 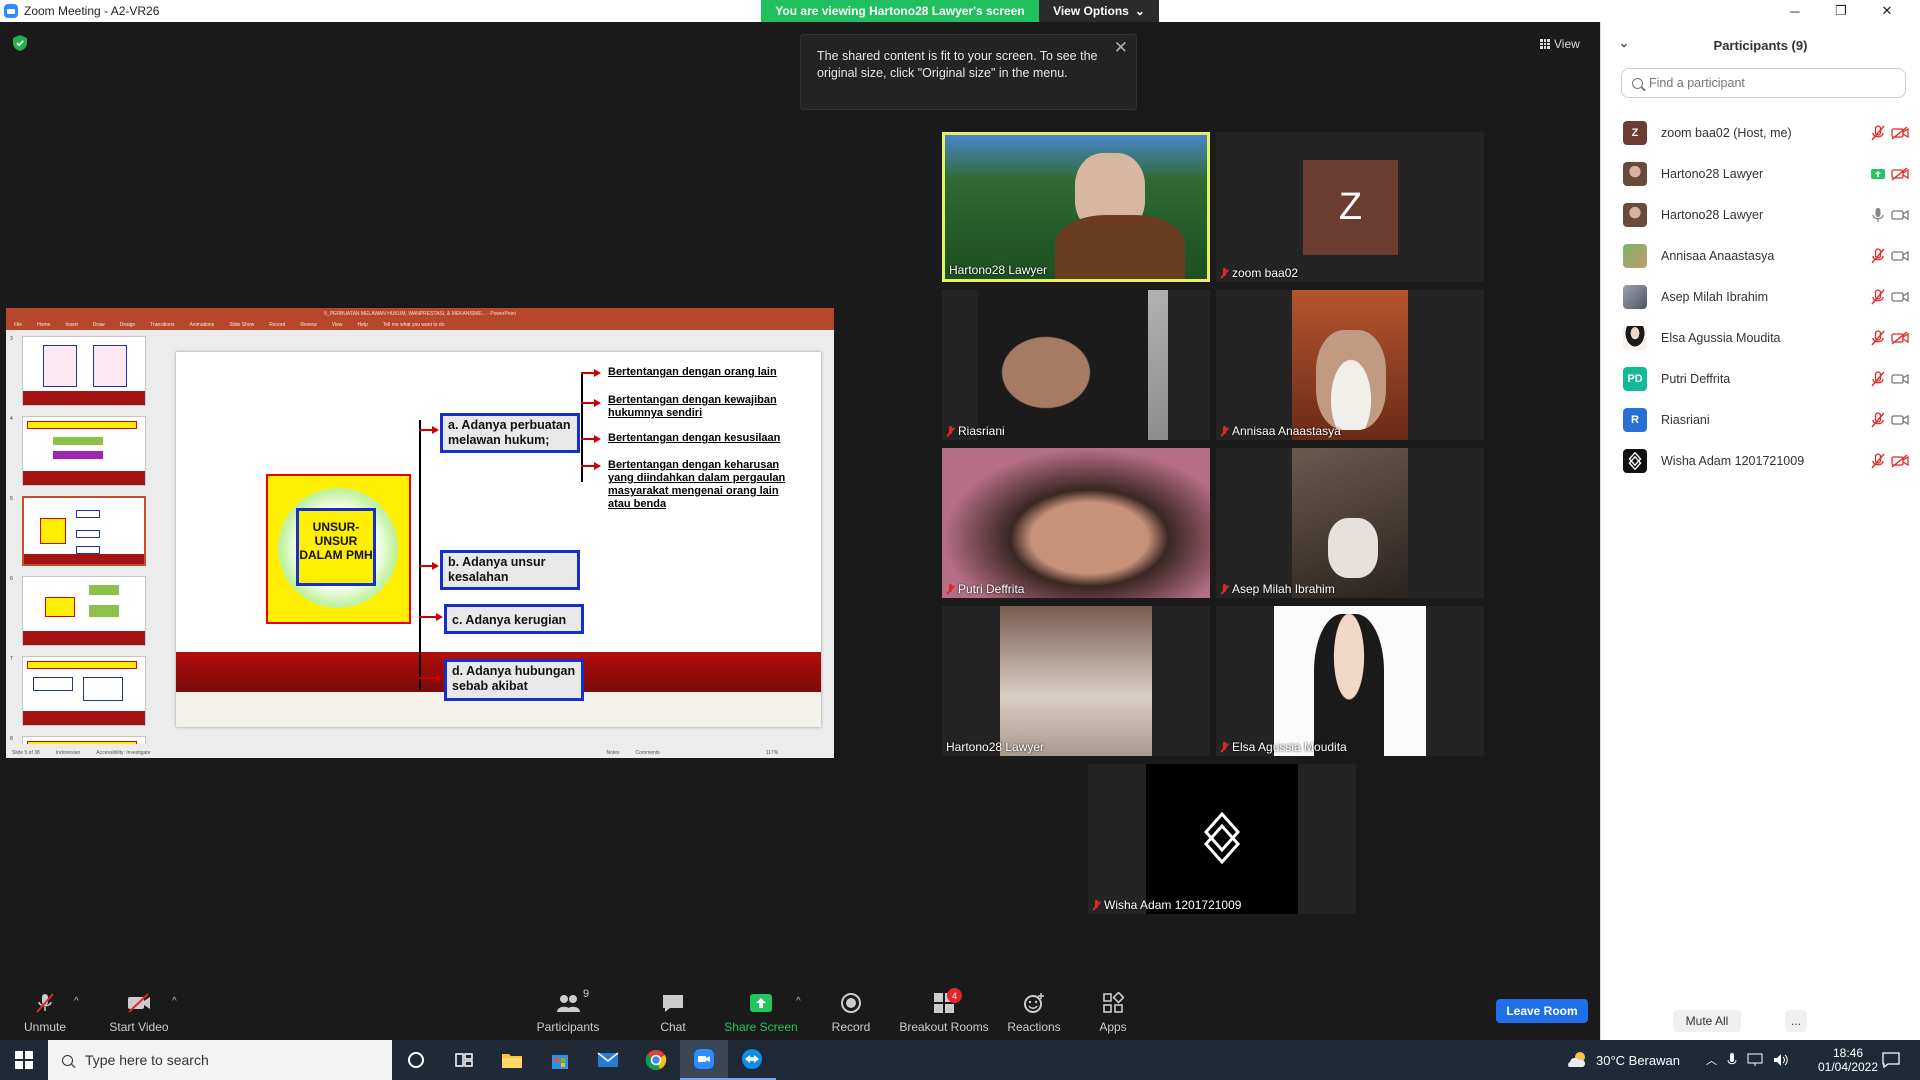 What do you see at coordinates (761, 1027) in the screenshot?
I see `share-screen-label: Share Screen` at bounding box center [761, 1027].